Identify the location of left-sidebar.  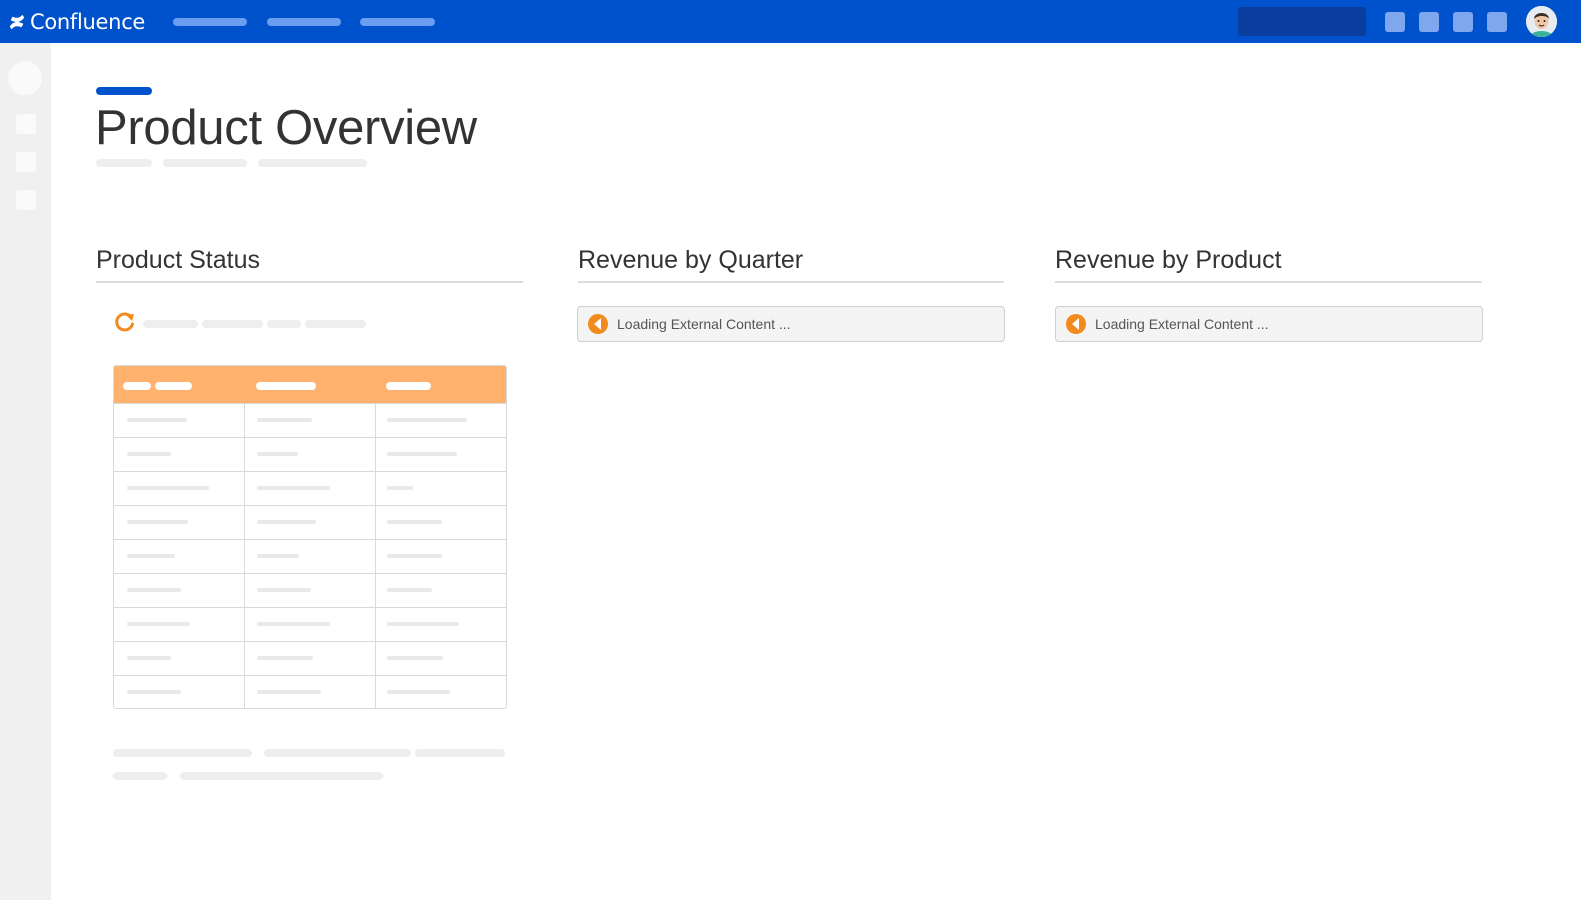
(25, 471).